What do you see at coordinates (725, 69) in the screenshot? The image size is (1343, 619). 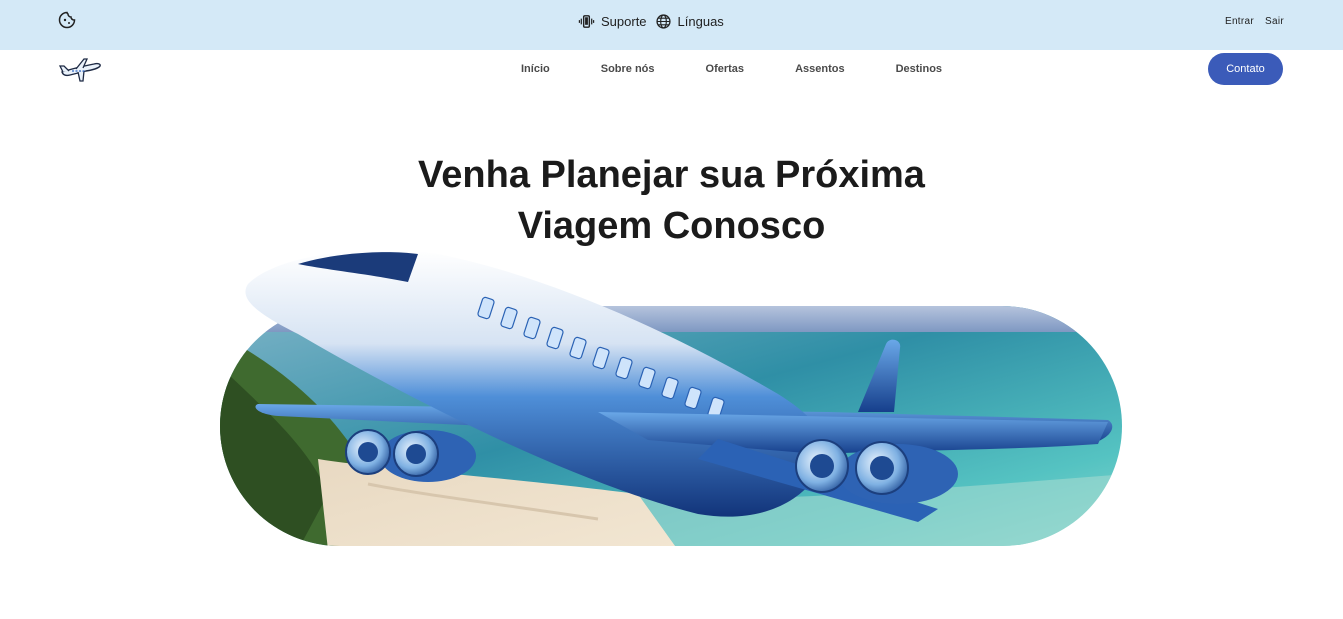 I see `nav-link-ofertas: Ofertas` at bounding box center [725, 69].